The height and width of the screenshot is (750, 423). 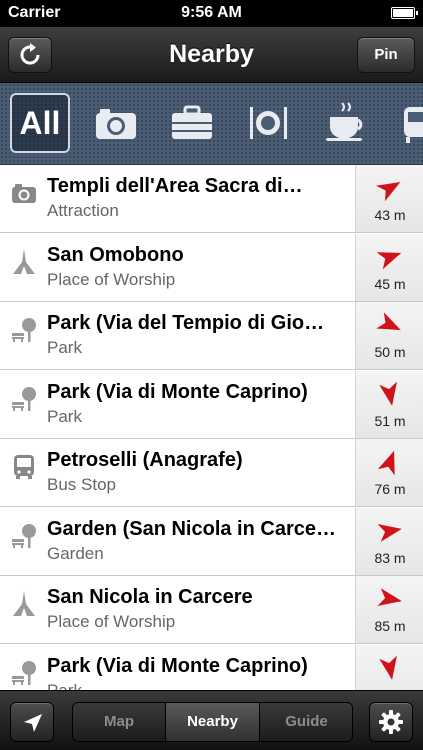 I want to click on place-category: Garden, so click(x=75, y=553).